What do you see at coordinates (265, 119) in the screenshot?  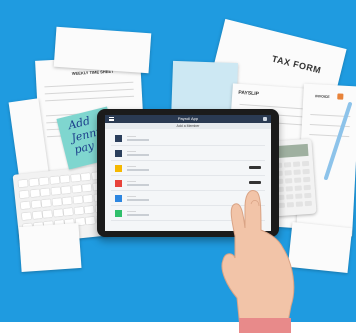 I see `notification-icon` at bounding box center [265, 119].